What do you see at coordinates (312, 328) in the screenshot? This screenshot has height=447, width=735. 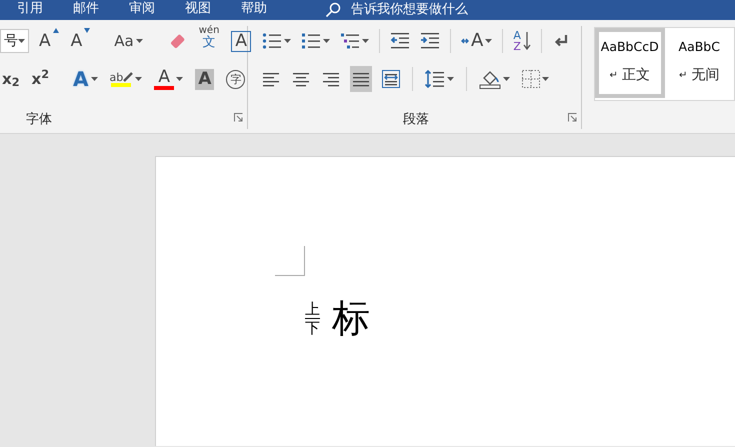 I see `lower-text: 下` at bounding box center [312, 328].